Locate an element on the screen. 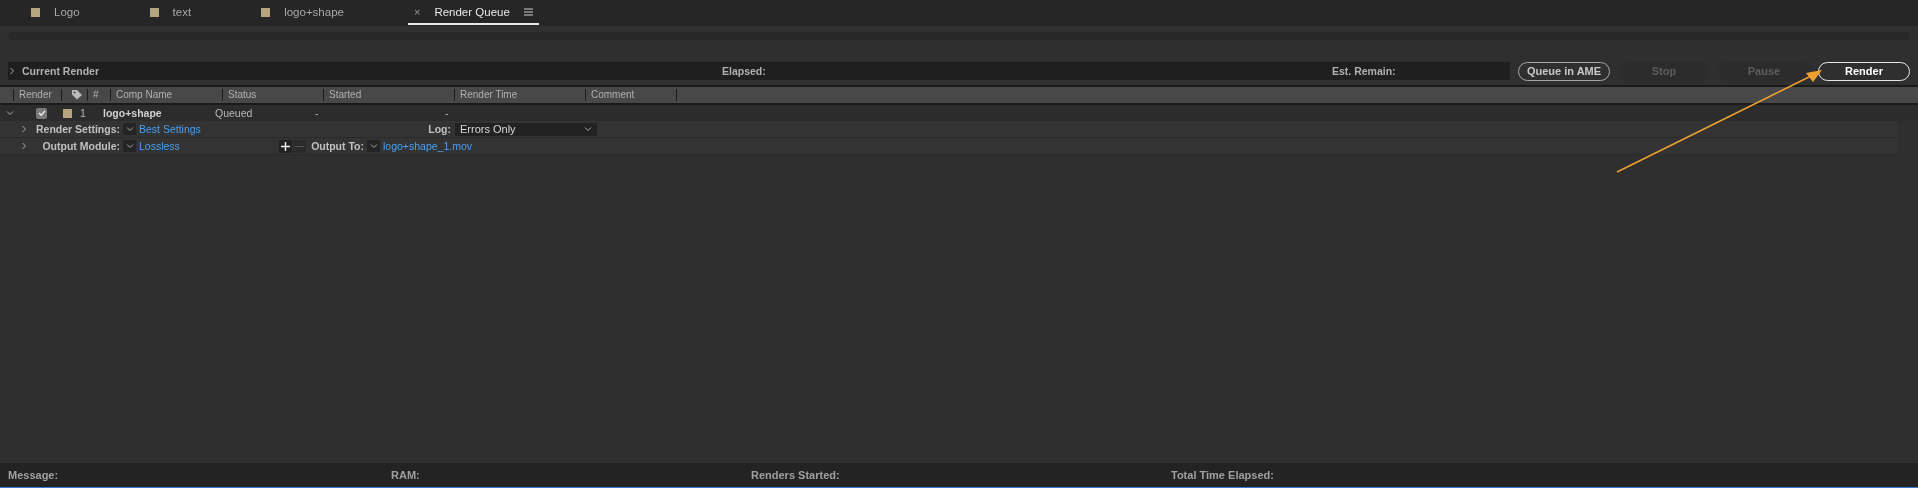  section-title: Current Render is located at coordinates (61, 71).